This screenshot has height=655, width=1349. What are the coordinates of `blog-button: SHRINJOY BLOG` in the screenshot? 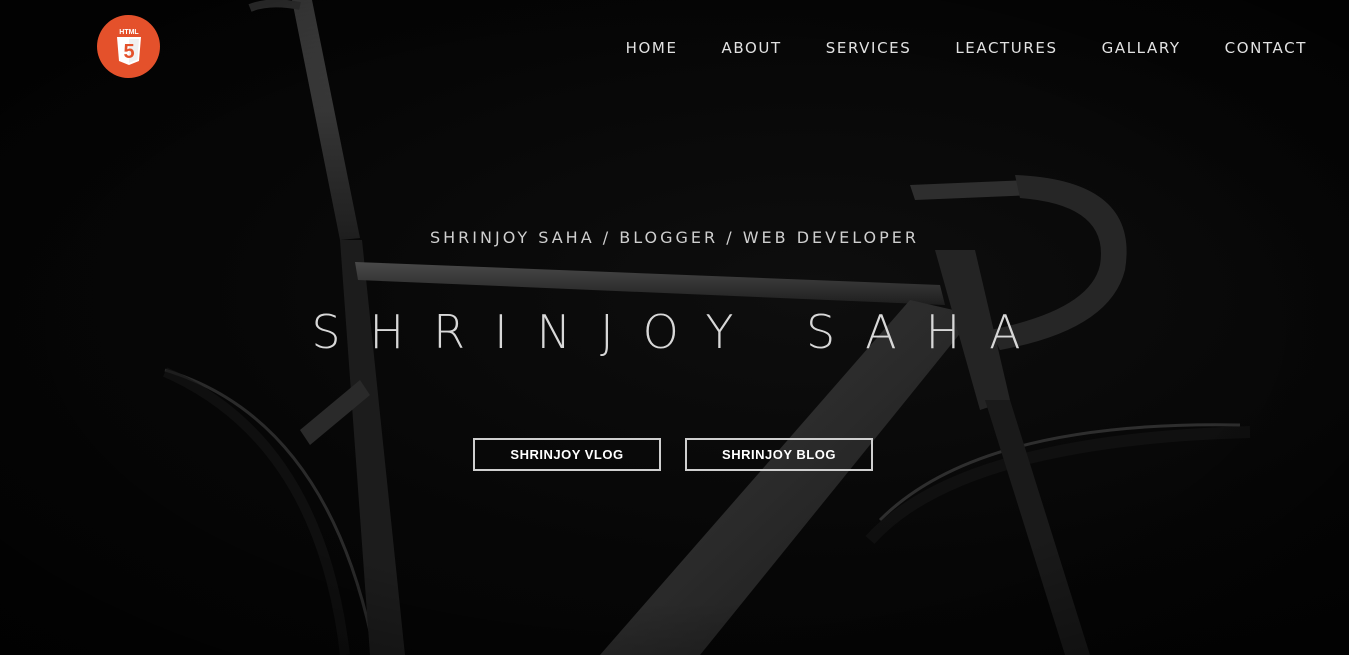 It's located at (779, 454).